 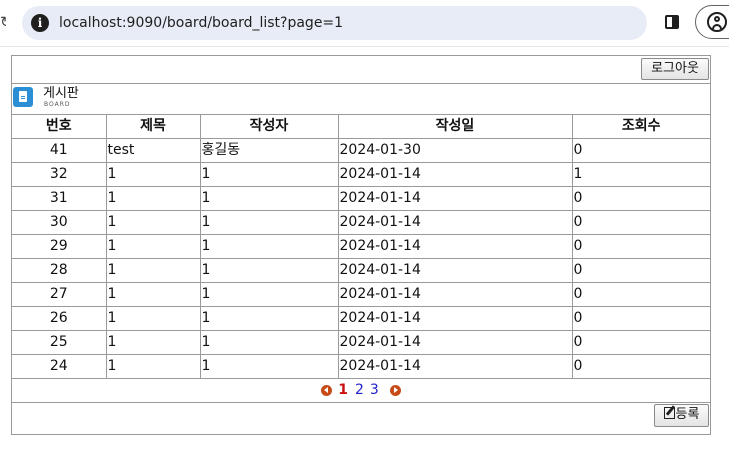 I want to click on column-header-views: 조회수, so click(x=640, y=126).